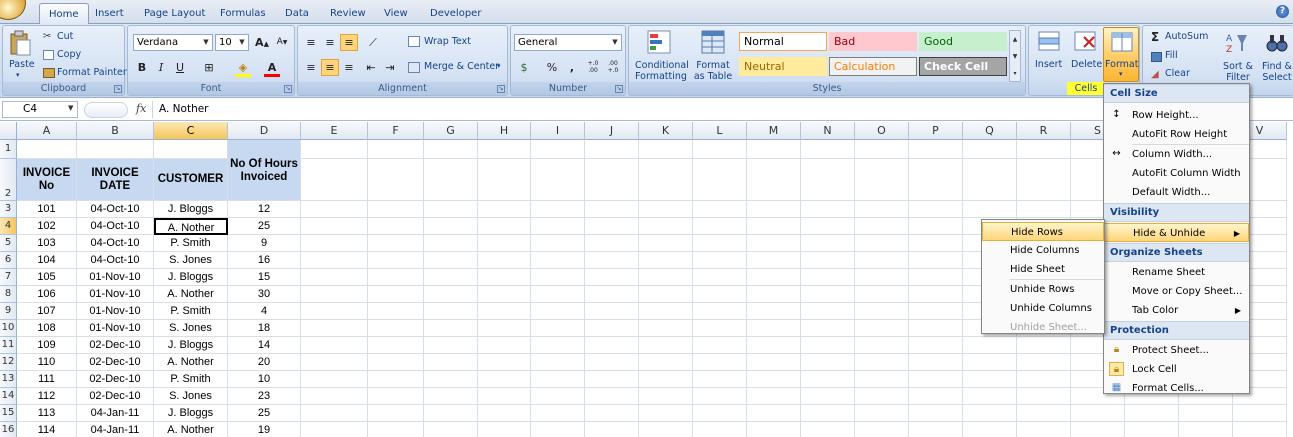  What do you see at coordinates (882, 131) in the screenshot?
I see `column-header-o: O` at bounding box center [882, 131].